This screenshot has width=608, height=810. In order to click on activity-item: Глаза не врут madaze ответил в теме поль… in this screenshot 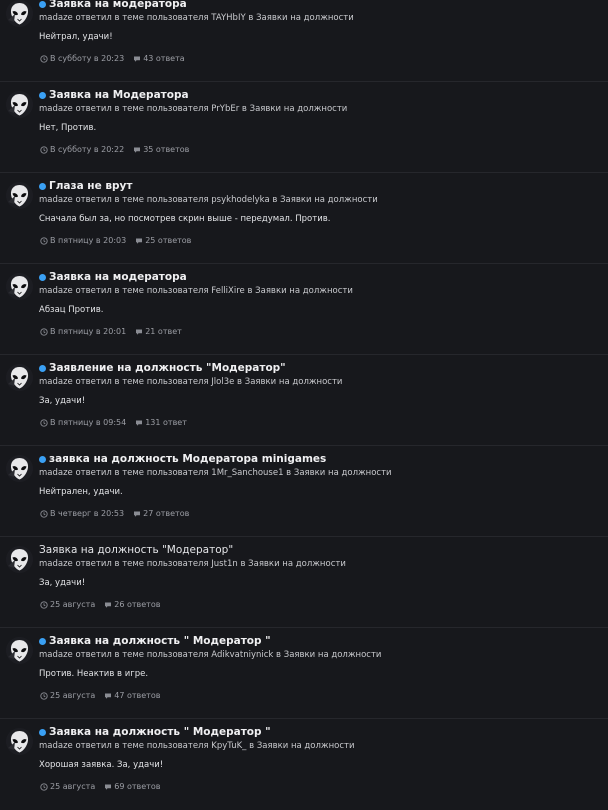, I will do `click(304, 218)`.